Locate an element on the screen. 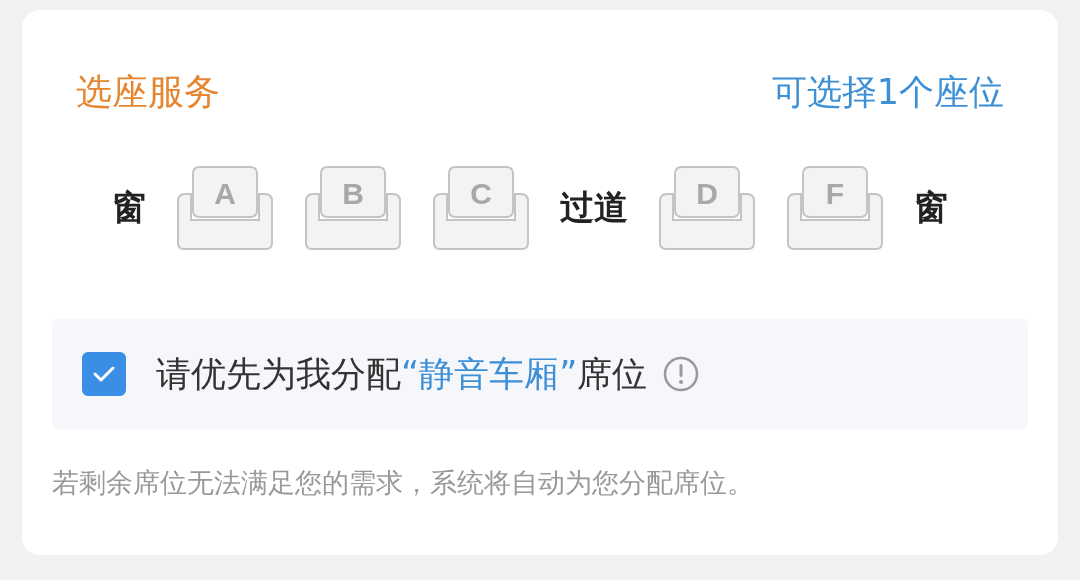 Image resolution: width=1080 pixels, height=580 pixels. check-icon is located at coordinates (104, 374).